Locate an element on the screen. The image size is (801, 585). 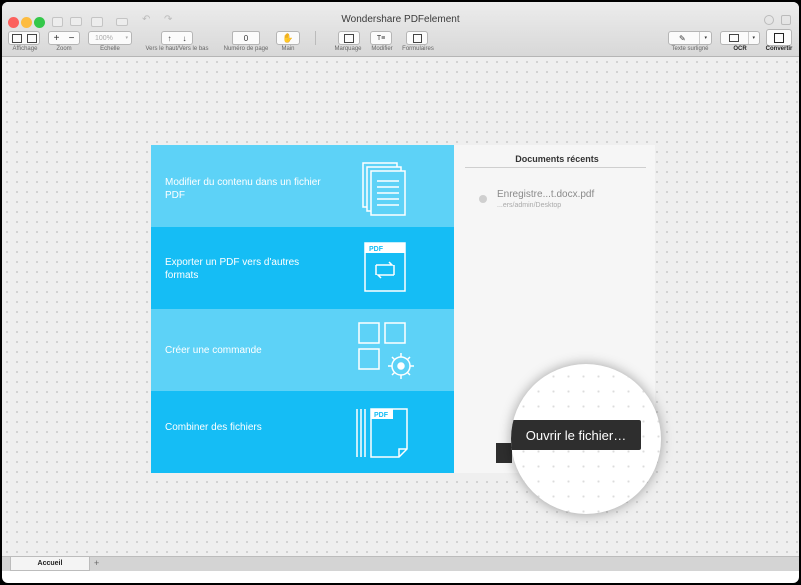
arrow-up-icon: ↑ is located at coordinates (170, 38).